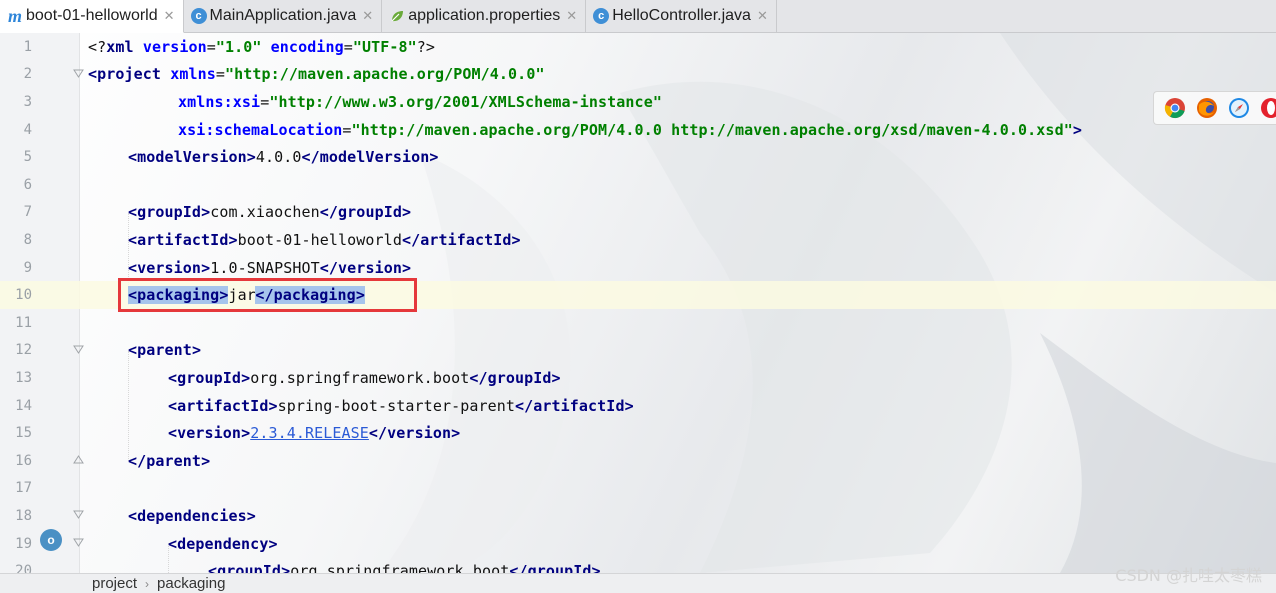 The height and width of the screenshot is (593, 1276). What do you see at coordinates (283, 157) in the screenshot?
I see `code-text: <modelVersion>4.0.0</modelVersion>` at bounding box center [283, 157].